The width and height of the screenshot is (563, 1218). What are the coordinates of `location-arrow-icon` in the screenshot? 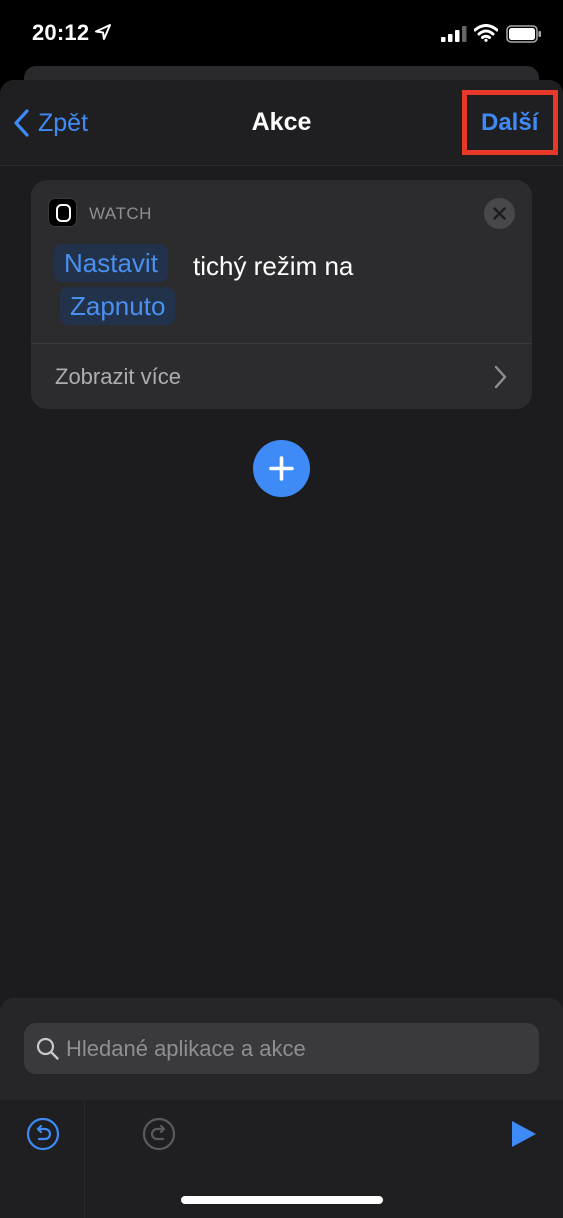 It's located at (103, 32).